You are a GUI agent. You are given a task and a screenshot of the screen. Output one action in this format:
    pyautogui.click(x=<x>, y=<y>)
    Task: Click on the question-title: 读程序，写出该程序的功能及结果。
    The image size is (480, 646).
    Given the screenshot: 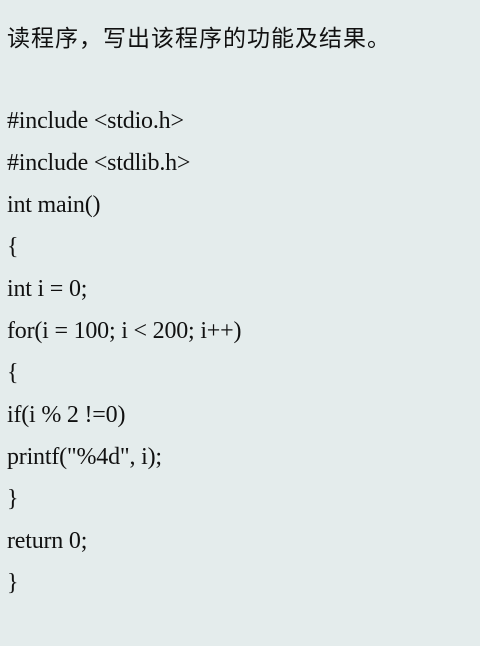 What is the action you would take?
    pyautogui.click(x=199, y=39)
    